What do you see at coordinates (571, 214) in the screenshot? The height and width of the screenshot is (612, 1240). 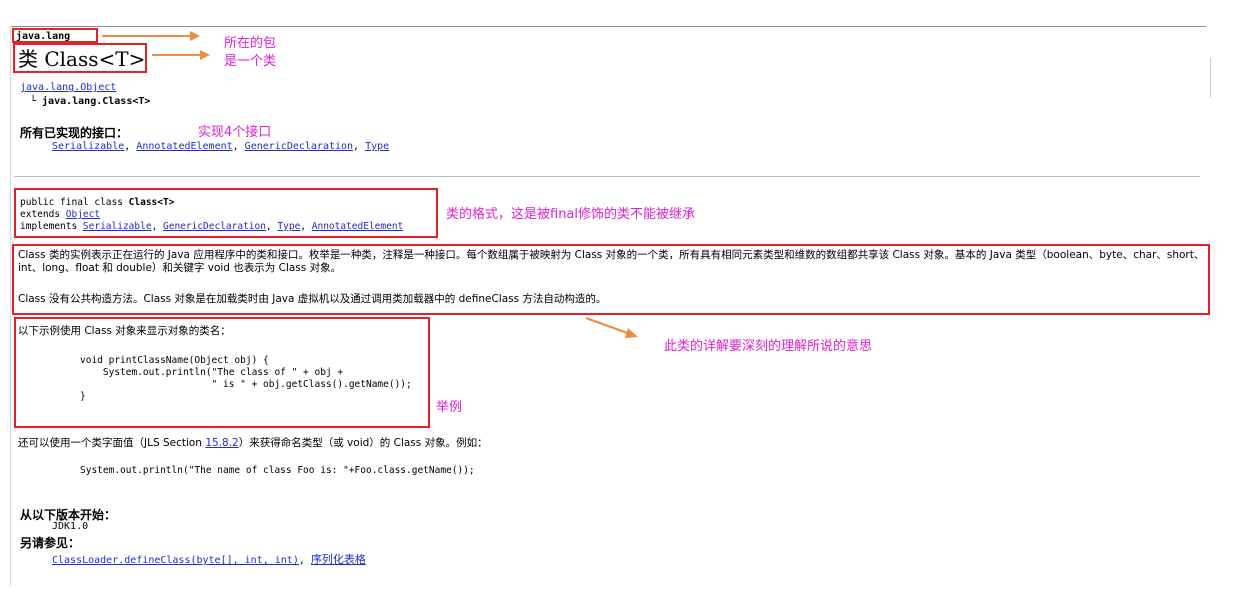 I see `annotation-declaration: 类的格式，这是被final修饰的类不能被继承` at bounding box center [571, 214].